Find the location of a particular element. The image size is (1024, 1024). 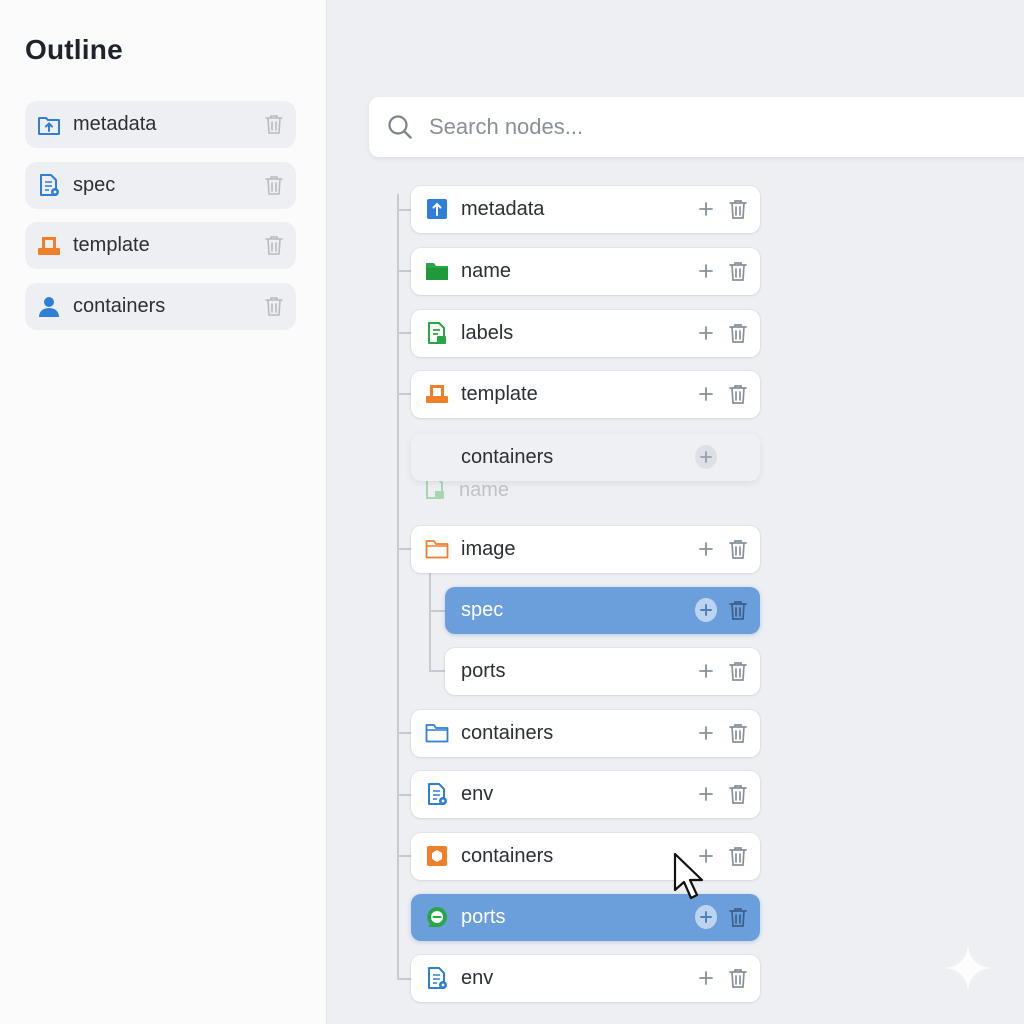

outline-item-spec: spec is located at coordinates (160, 185).